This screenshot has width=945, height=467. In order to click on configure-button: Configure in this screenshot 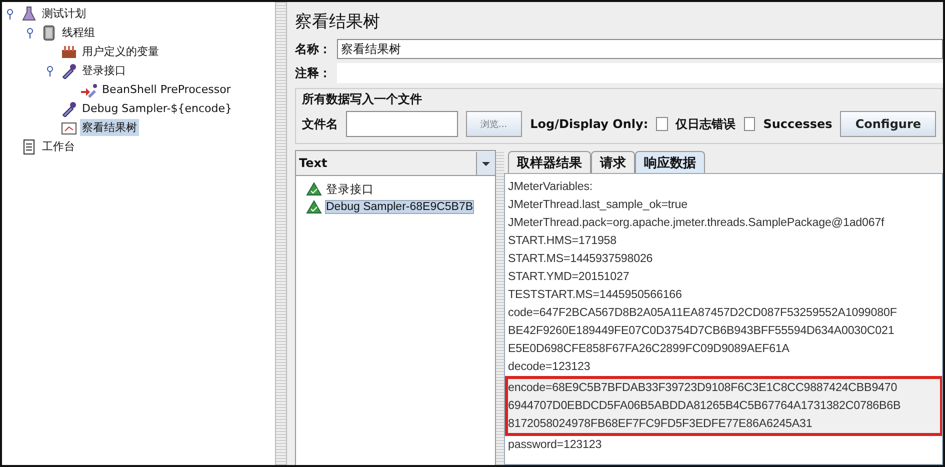, I will do `click(888, 124)`.